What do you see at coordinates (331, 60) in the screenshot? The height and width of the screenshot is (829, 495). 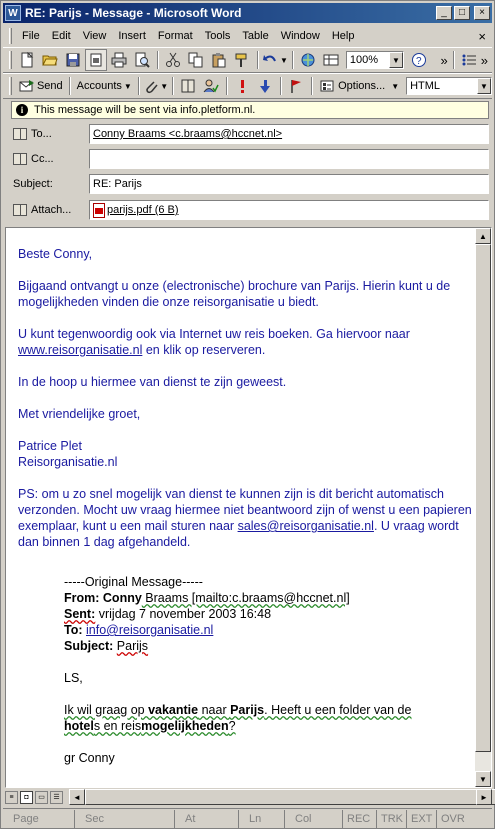 I see `tables-borders-icon` at bounding box center [331, 60].